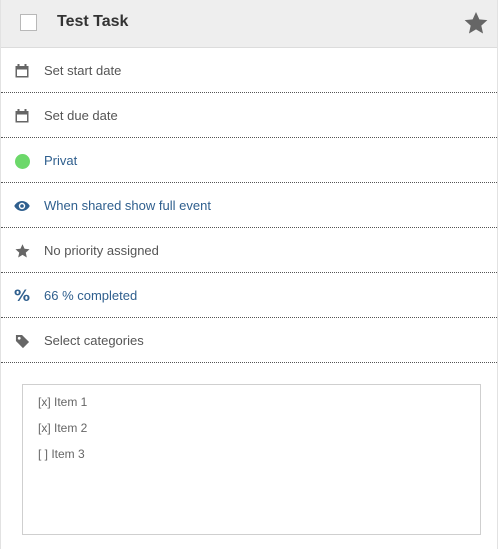 This screenshot has height=549, width=498. What do you see at coordinates (22, 251) in the screenshot?
I see `star-icon` at bounding box center [22, 251].